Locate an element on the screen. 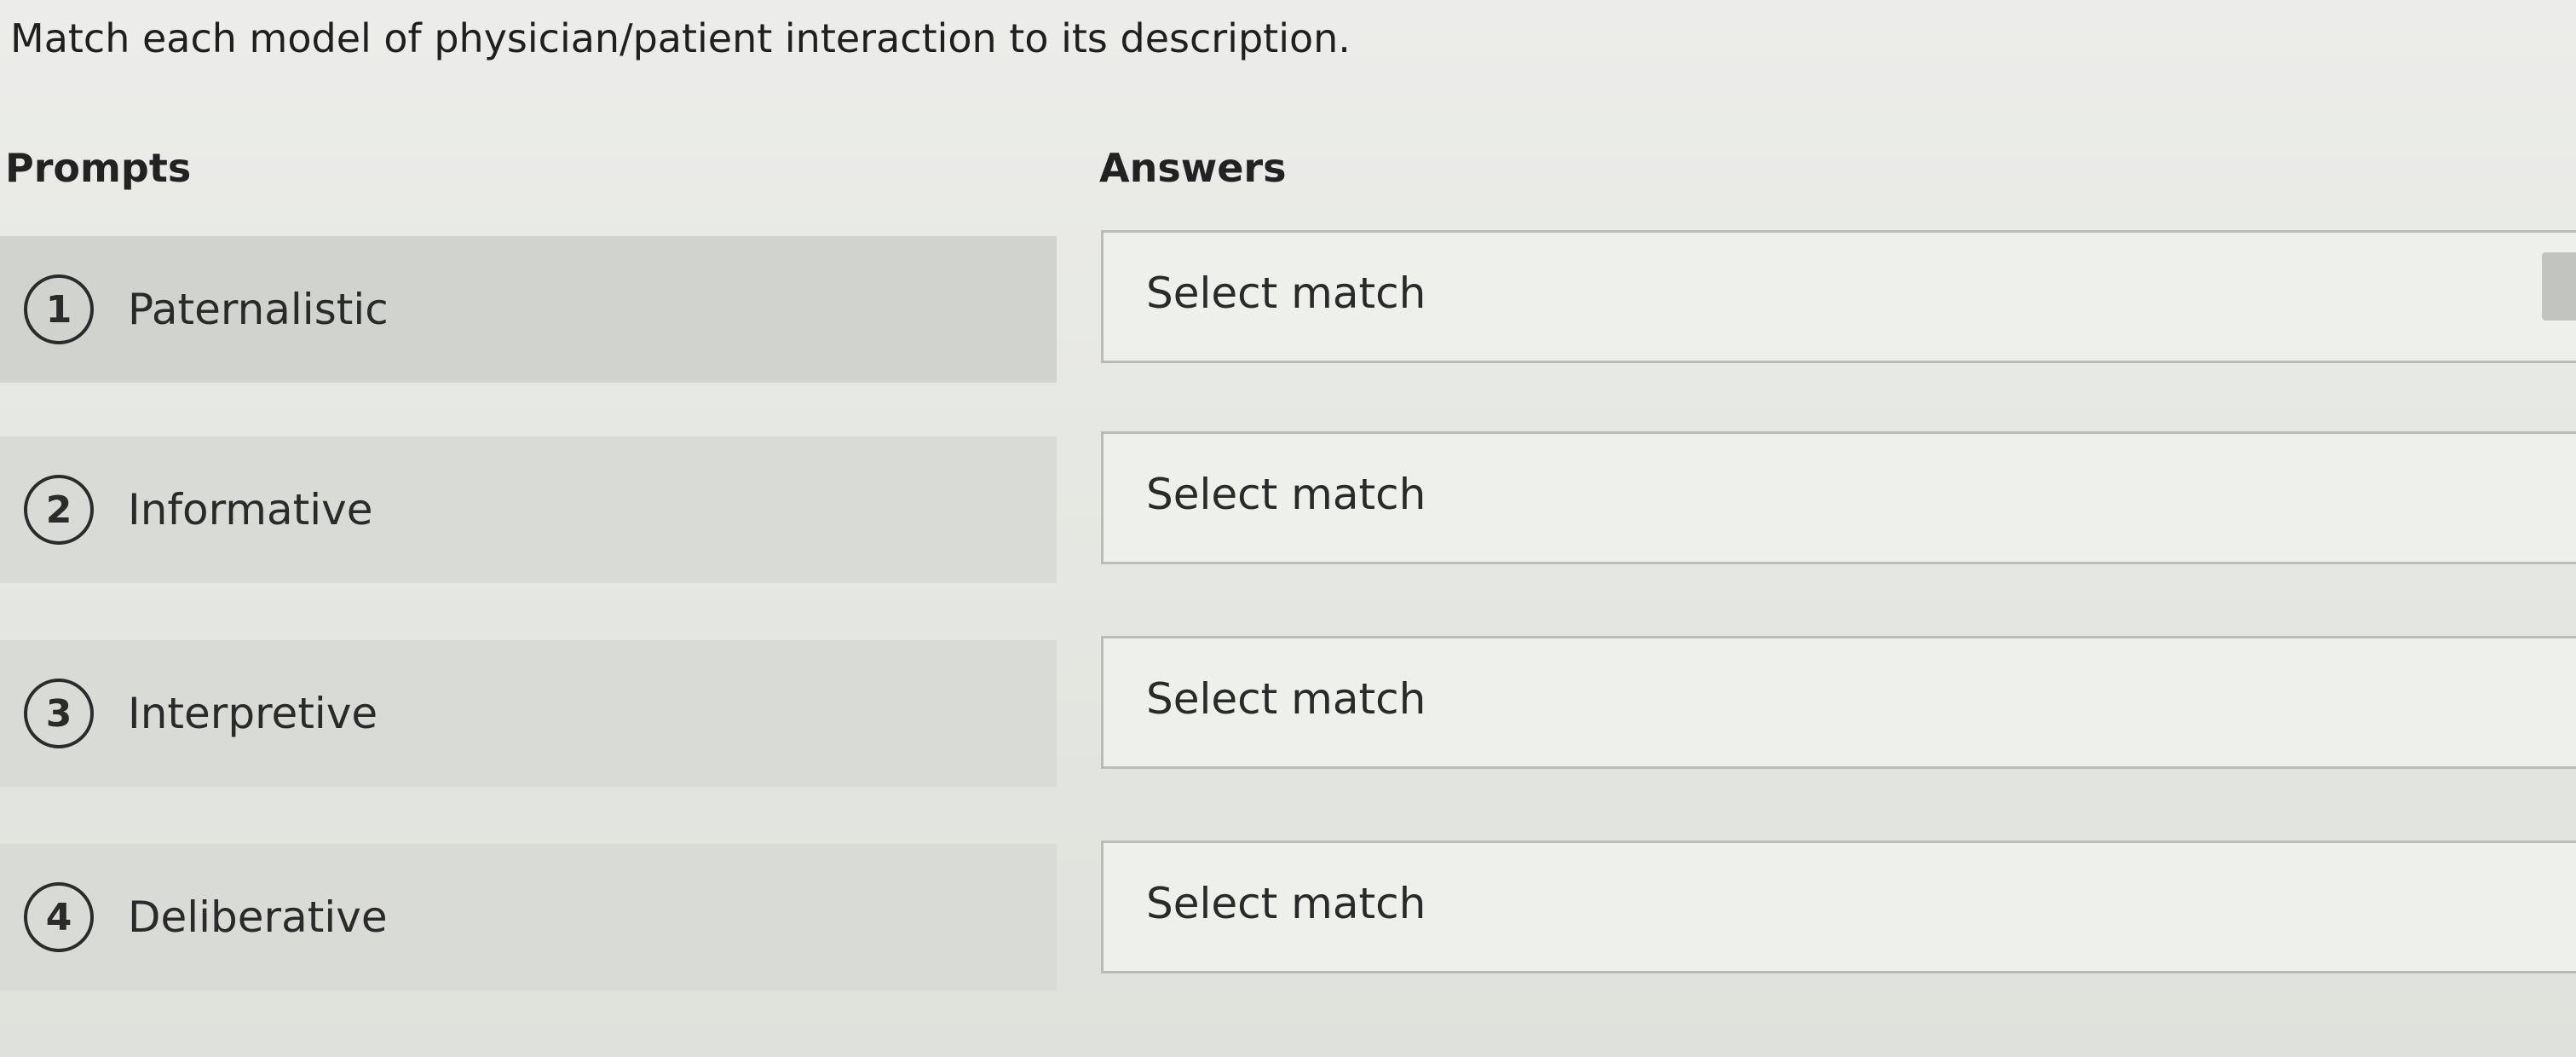  prompt-label: Deliberative is located at coordinates (258, 917).